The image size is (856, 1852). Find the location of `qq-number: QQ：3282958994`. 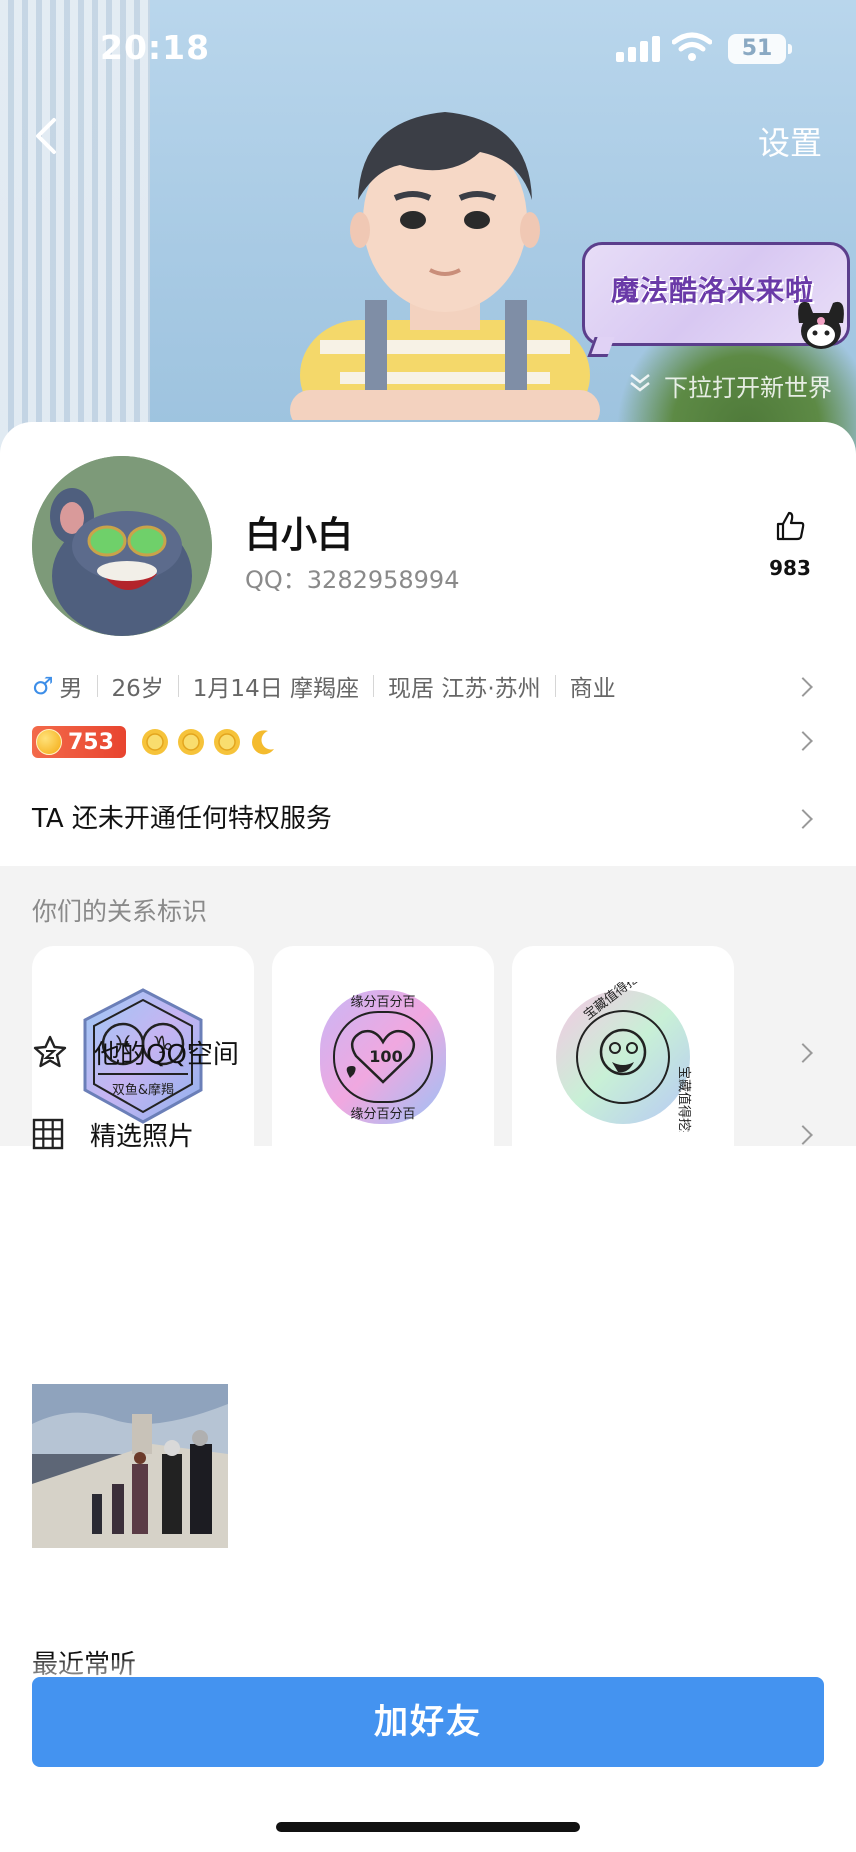

qq-number: QQ：3282958994 is located at coordinates (352, 580).